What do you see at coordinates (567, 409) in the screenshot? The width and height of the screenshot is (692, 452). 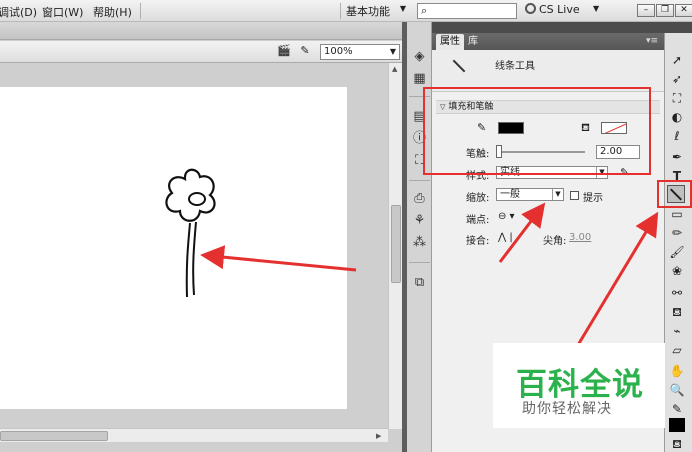 I see `watermark-subtitle: 助你轻松解决` at bounding box center [567, 409].